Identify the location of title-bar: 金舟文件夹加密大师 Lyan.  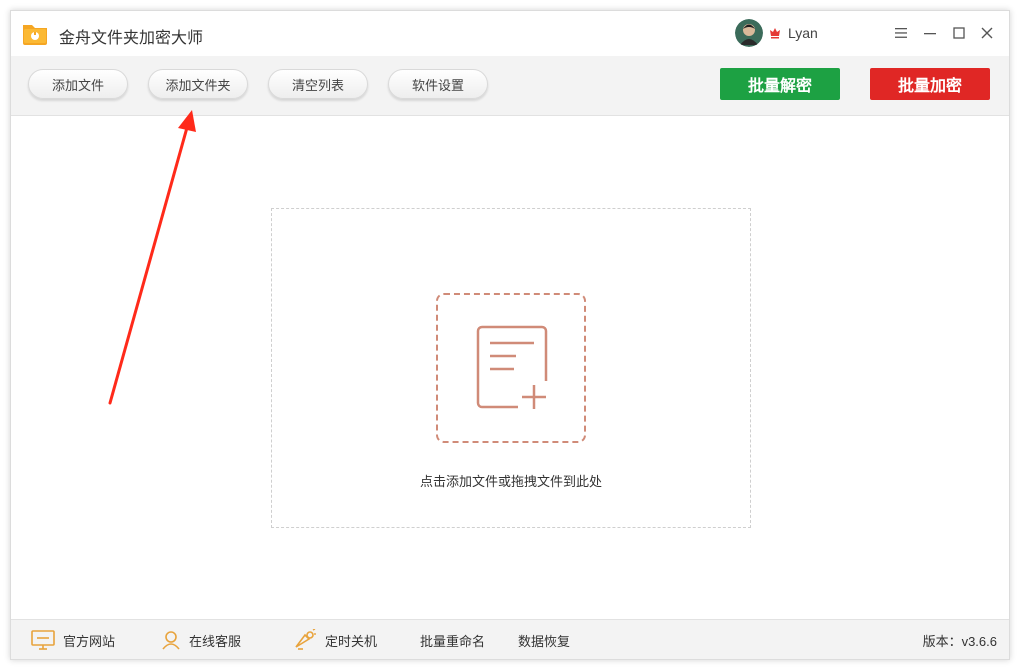
(510, 33).